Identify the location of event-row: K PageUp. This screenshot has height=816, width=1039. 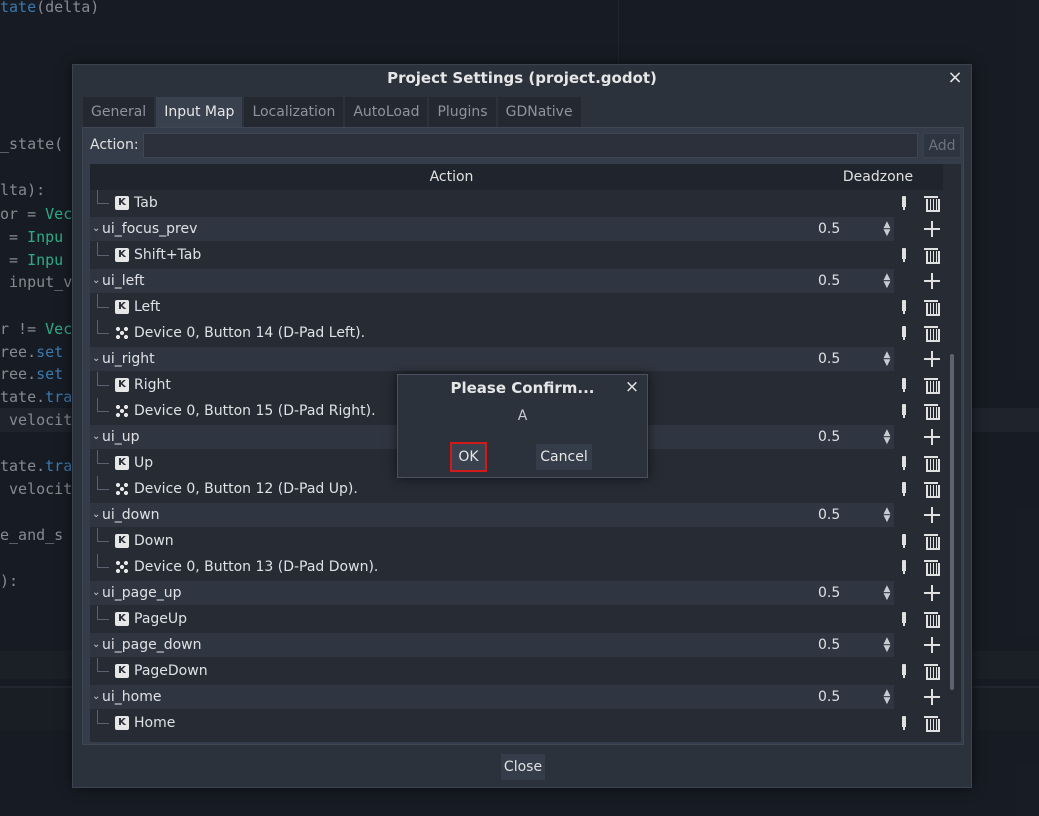
(525, 619).